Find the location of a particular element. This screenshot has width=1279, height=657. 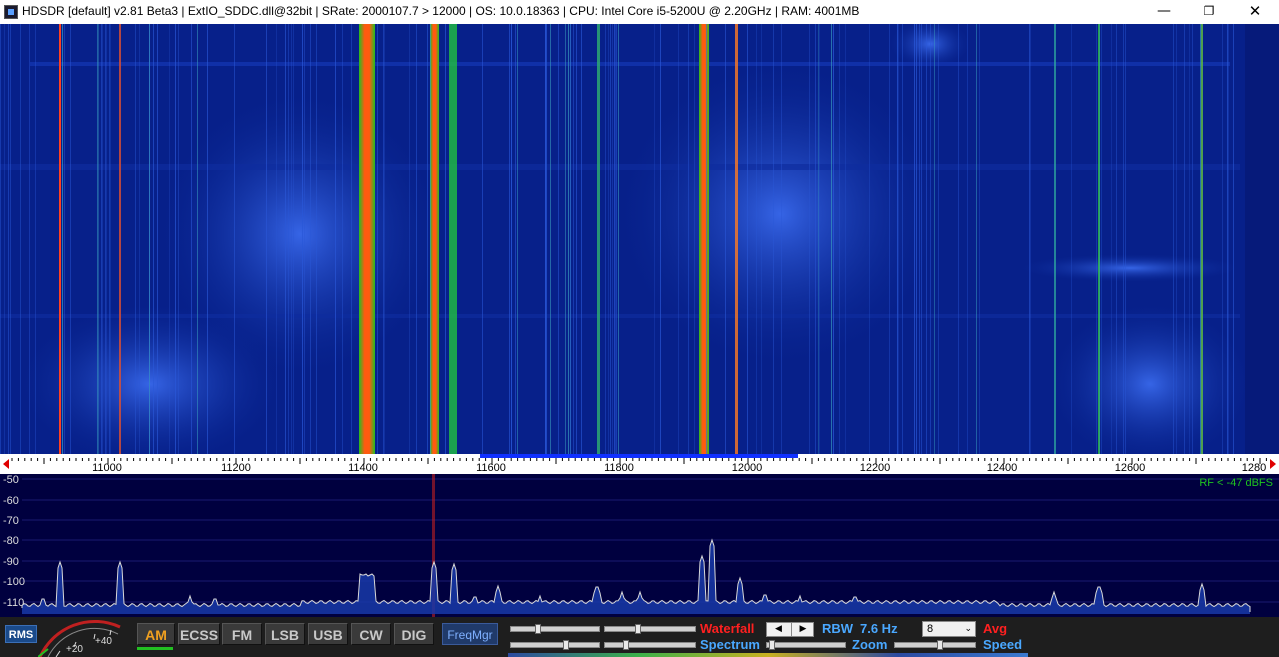

mode-usb-button: USB is located at coordinates (328, 634).